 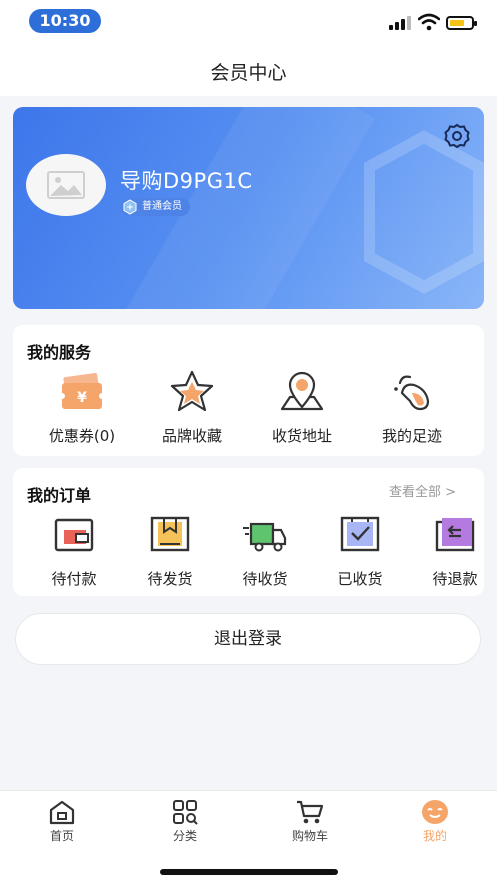 What do you see at coordinates (184, 836) in the screenshot?
I see `tab-label: 分类` at bounding box center [184, 836].